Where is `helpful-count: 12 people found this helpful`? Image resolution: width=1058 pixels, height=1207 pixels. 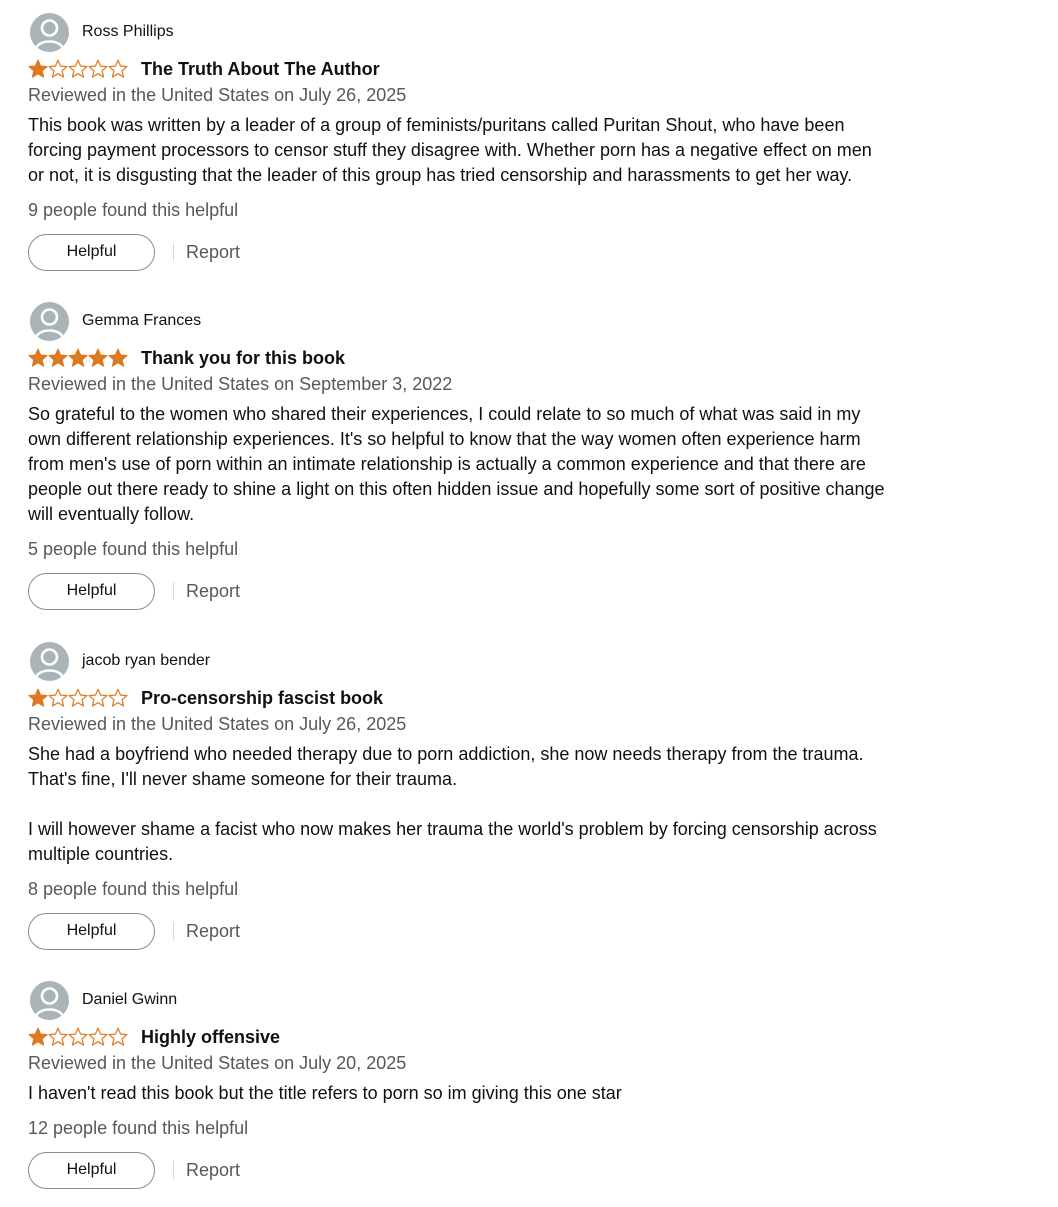 helpful-count: 12 people found this helpful is located at coordinates (138, 1128).